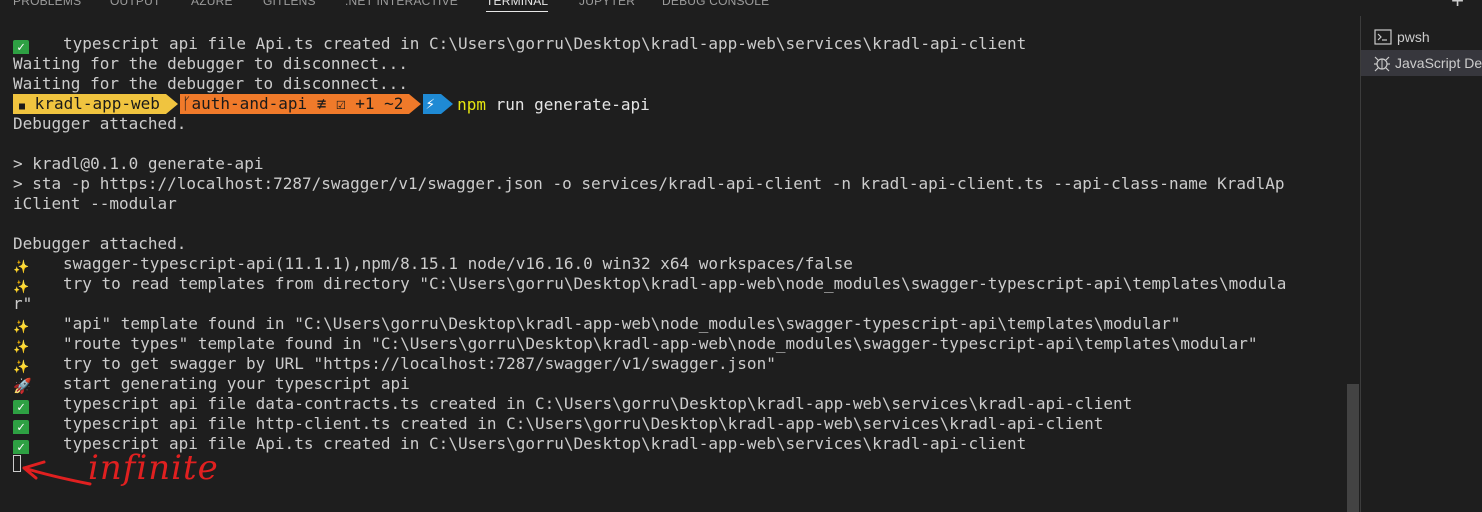 The image size is (1482, 512). Describe the element at coordinates (517, 6) in the screenshot. I see `tab-terminal: TERMINAL` at that location.